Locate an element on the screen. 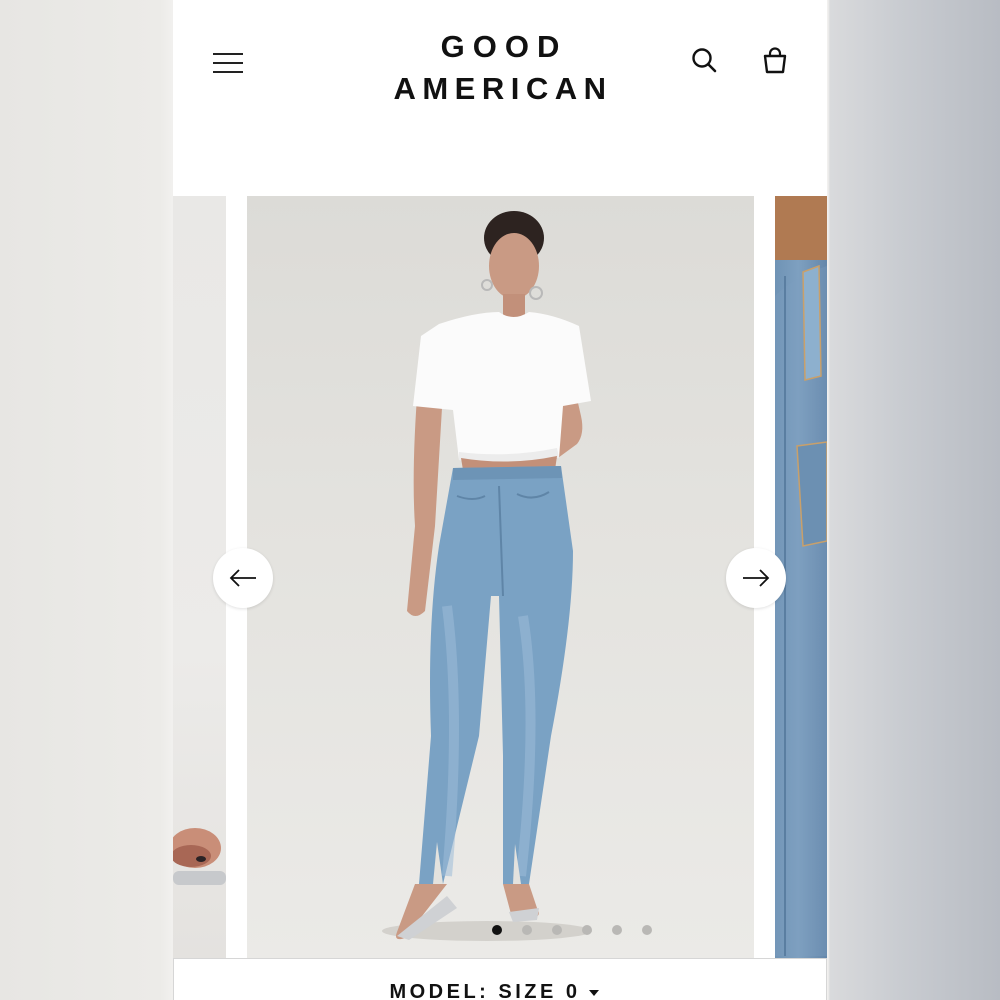 The width and height of the screenshot is (1000, 1000). search-icon is located at coordinates (704, 60).